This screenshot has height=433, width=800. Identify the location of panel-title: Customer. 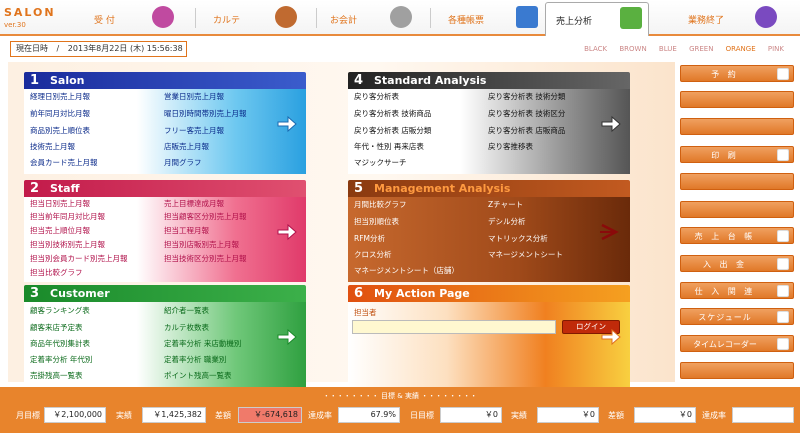
(80, 293).